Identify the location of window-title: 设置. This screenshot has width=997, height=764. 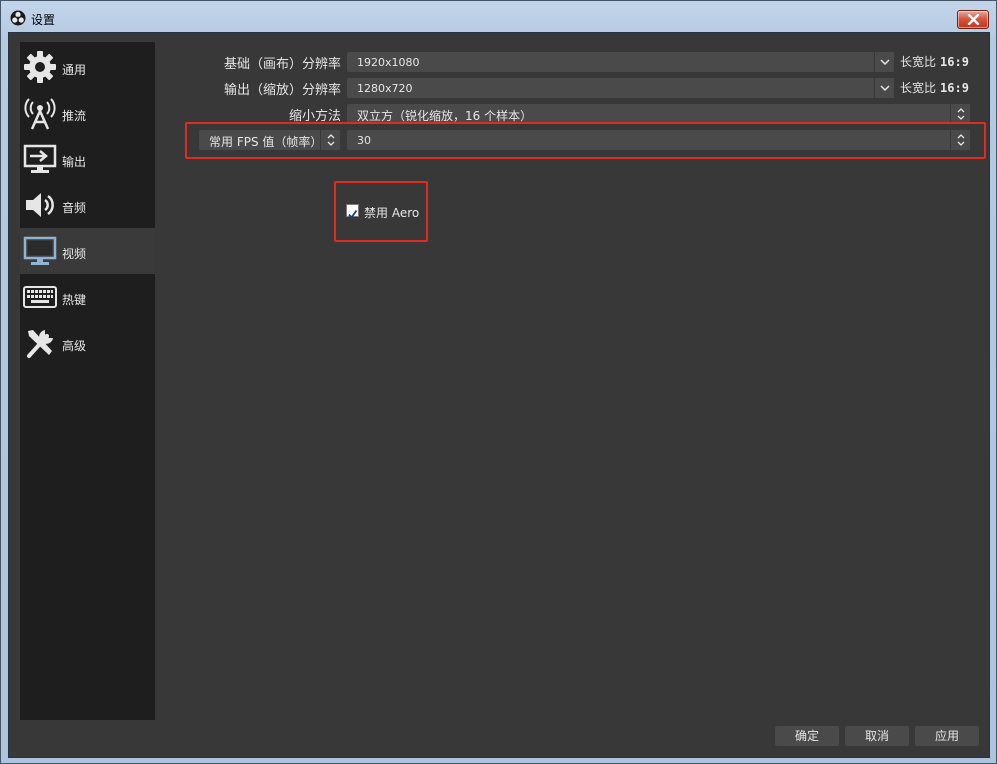
(43, 20).